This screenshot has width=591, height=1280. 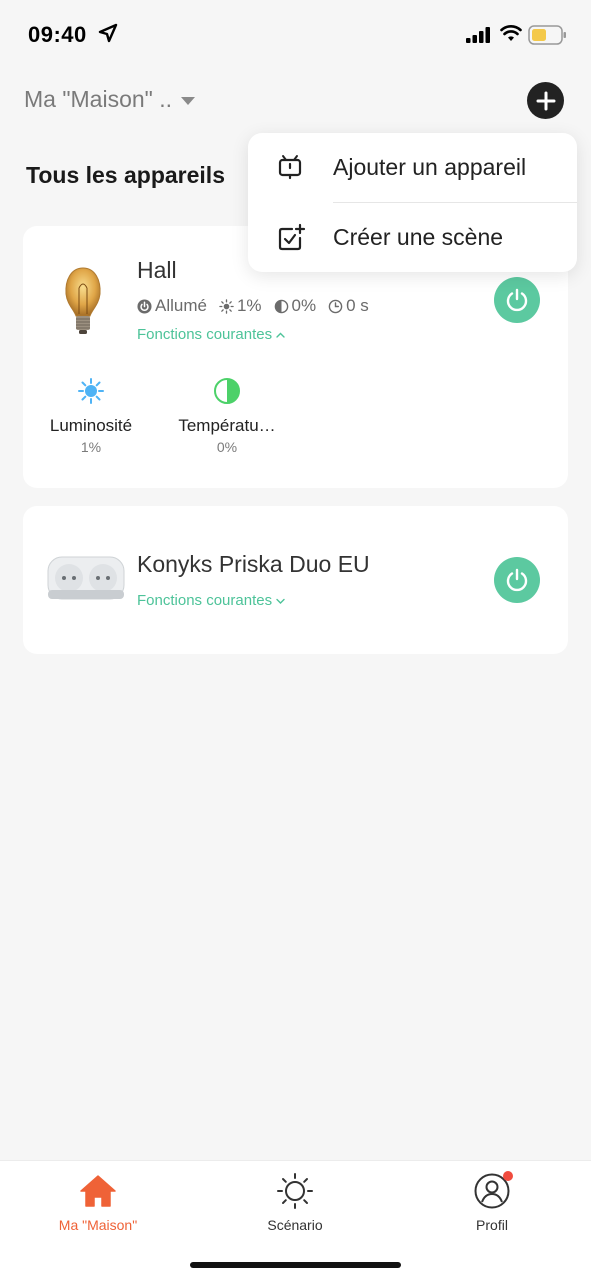 What do you see at coordinates (292, 237) in the screenshot?
I see `scene-add-icon` at bounding box center [292, 237].